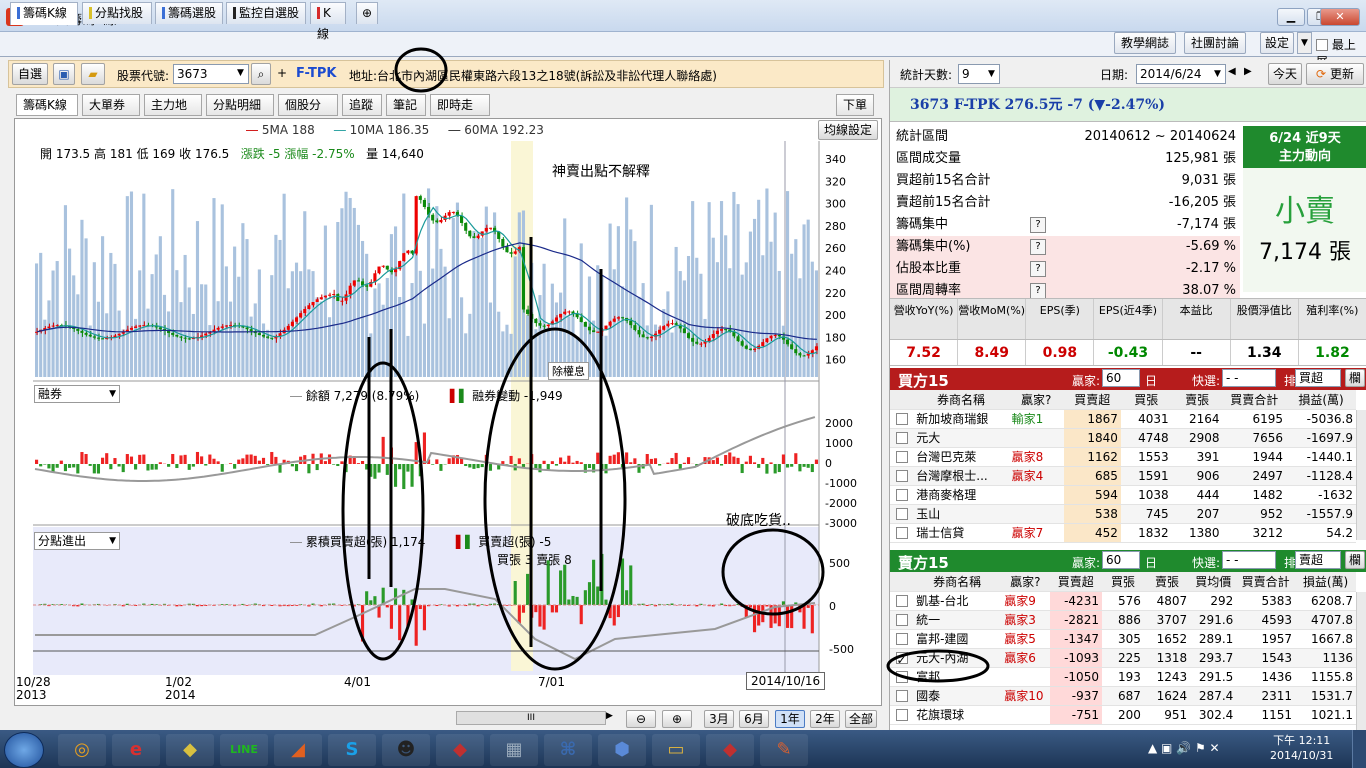 Image resolution: width=1366 pixels, height=768 pixels. What do you see at coordinates (1248, 71) in the screenshot?
I see `next-date-icon: ▶` at bounding box center [1248, 71].